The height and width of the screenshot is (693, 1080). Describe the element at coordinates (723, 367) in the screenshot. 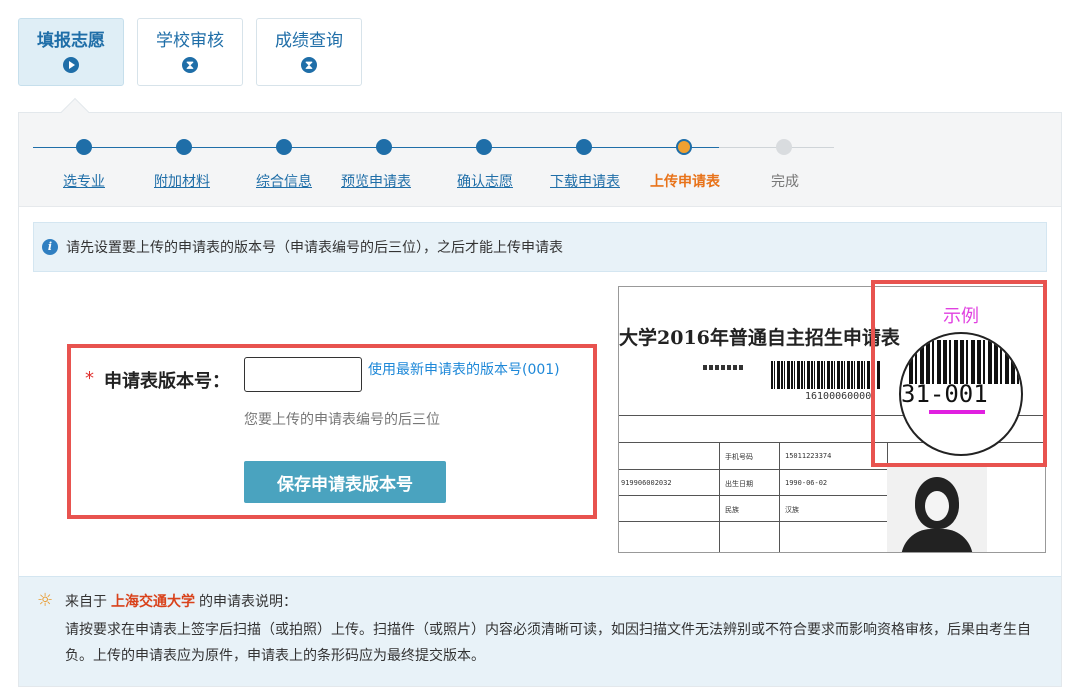

I see `doc-number-label` at that location.